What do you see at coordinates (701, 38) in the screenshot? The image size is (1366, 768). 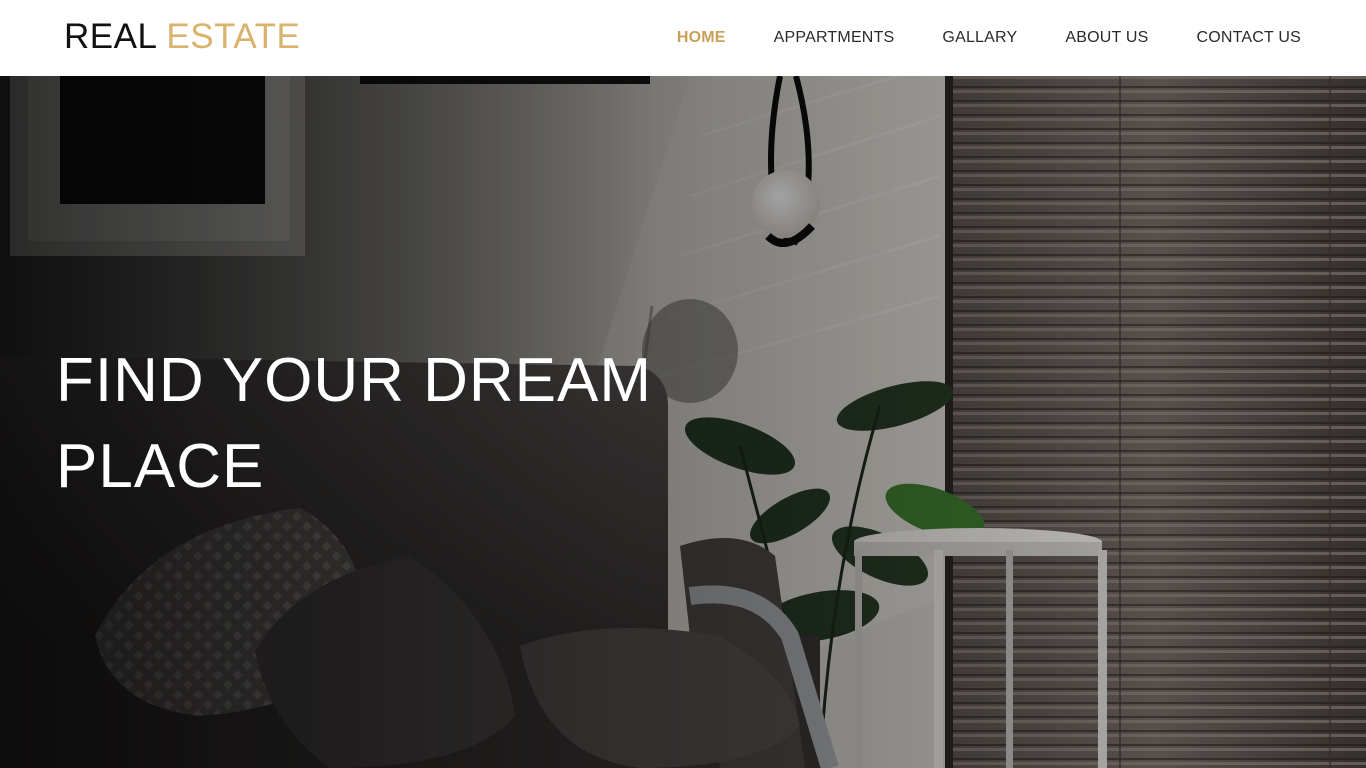 I see `nav-home: HOME` at bounding box center [701, 38].